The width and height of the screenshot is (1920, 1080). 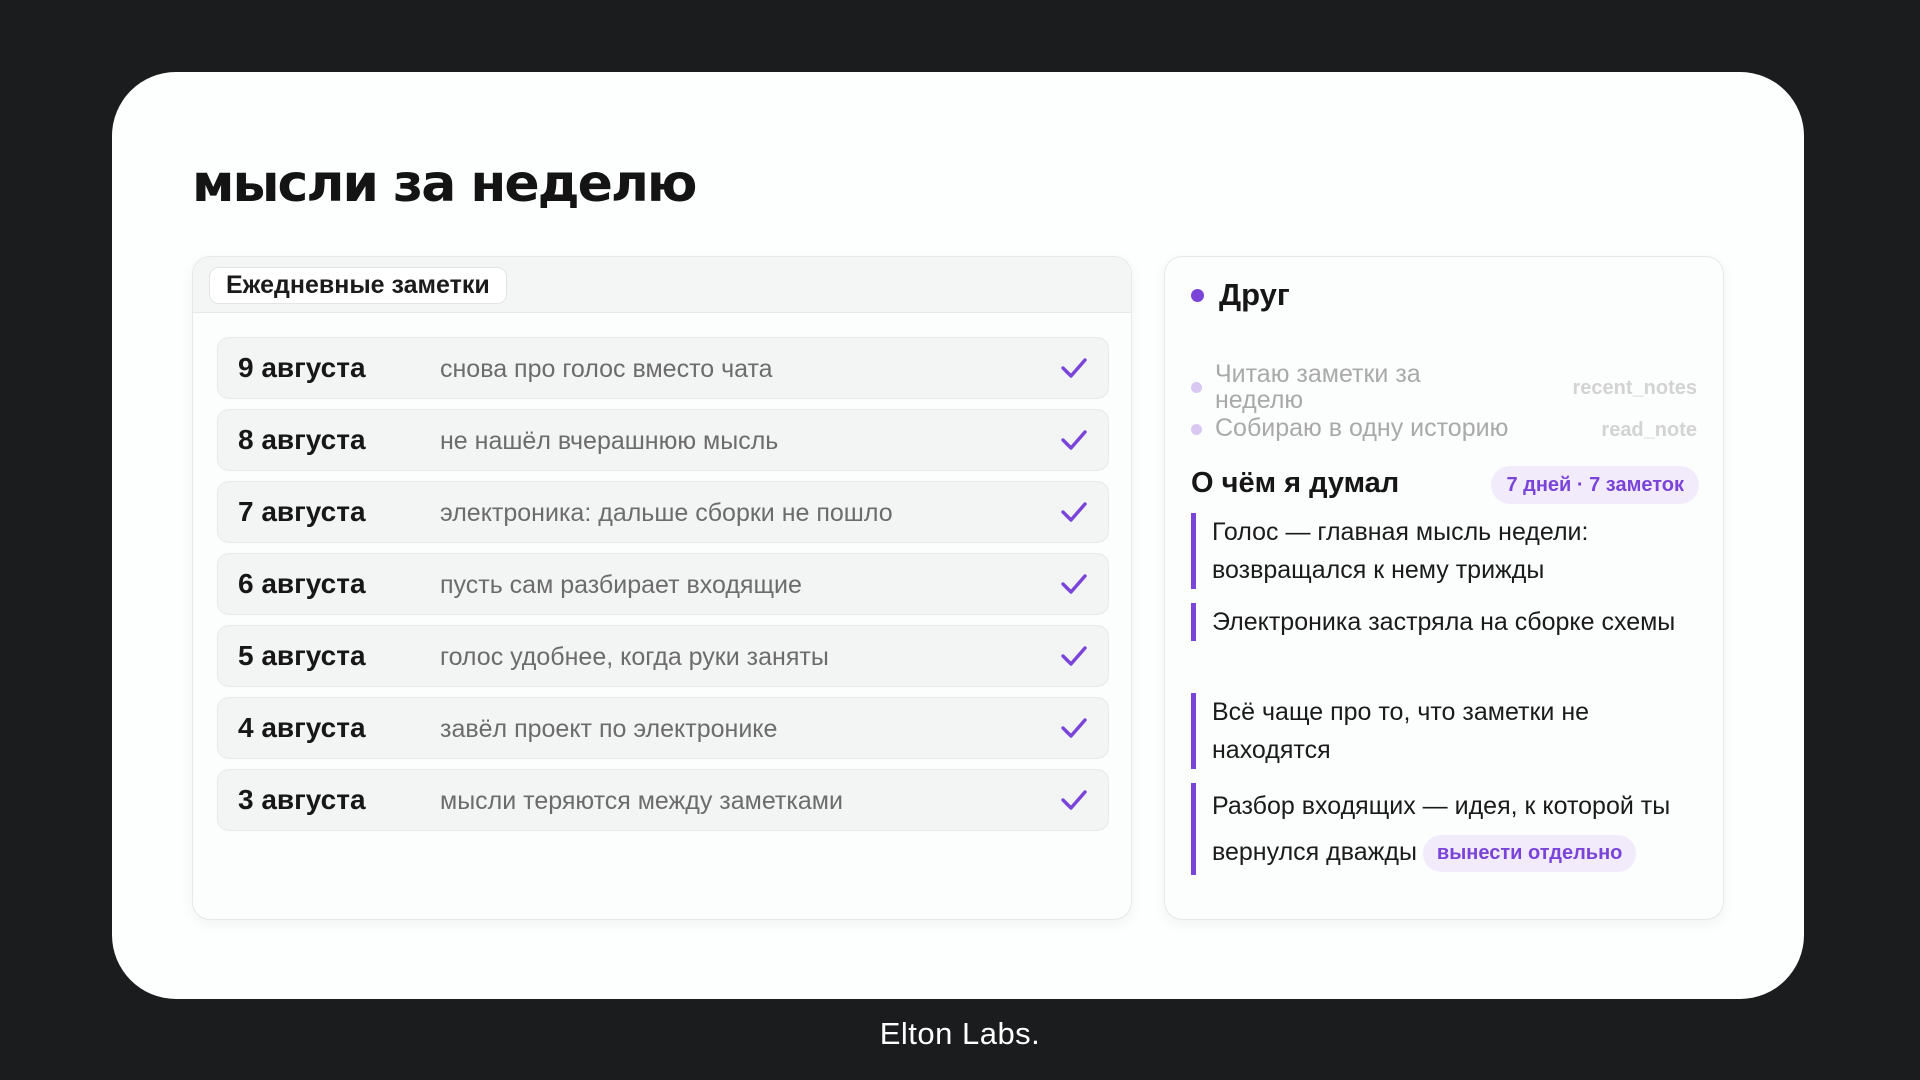 I want to click on step-text: Читаю заметки за неделю, so click(x=1318, y=387).